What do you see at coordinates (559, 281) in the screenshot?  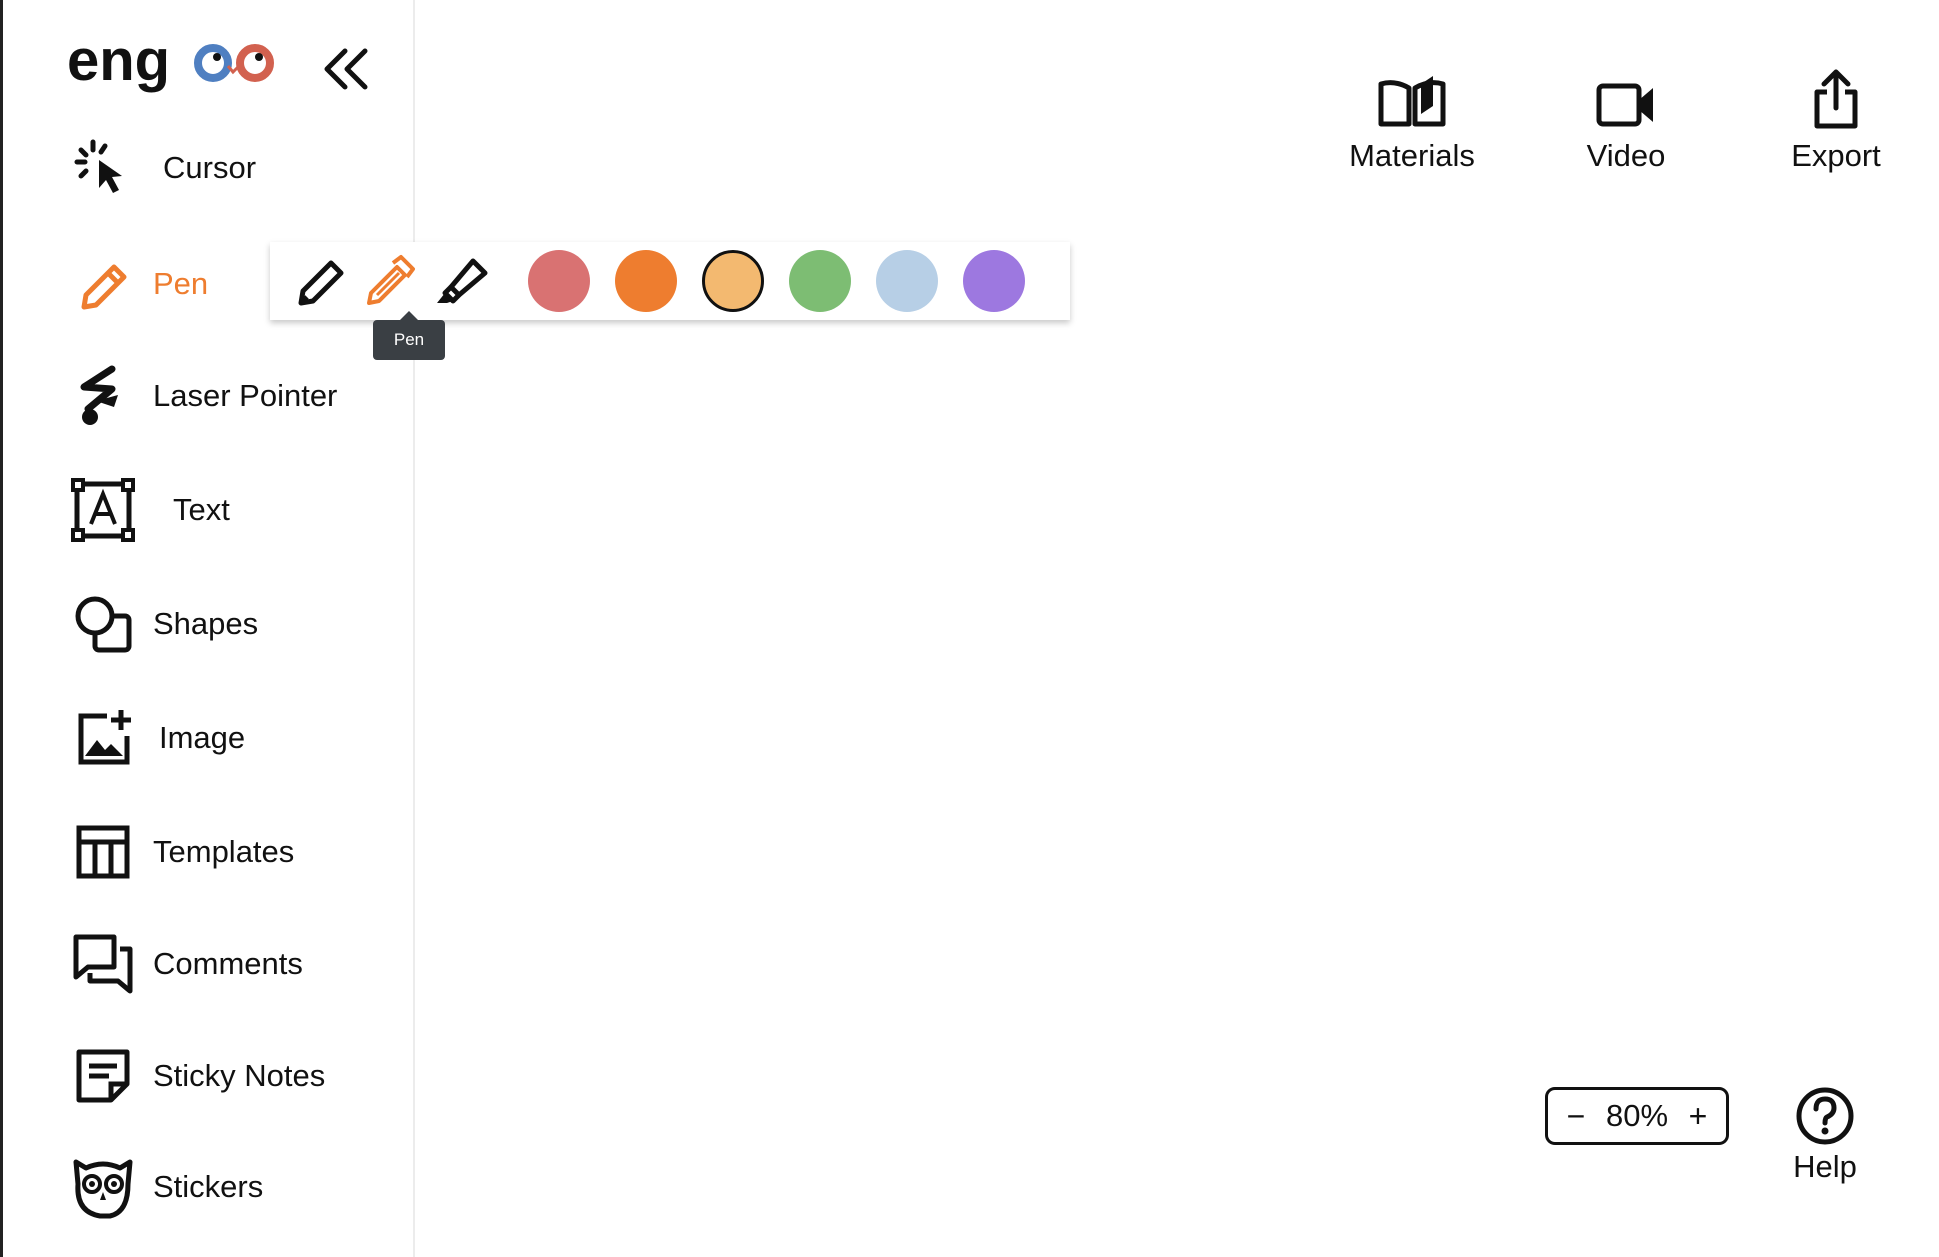 I see `color-swatch-red` at bounding box center [559, 281].